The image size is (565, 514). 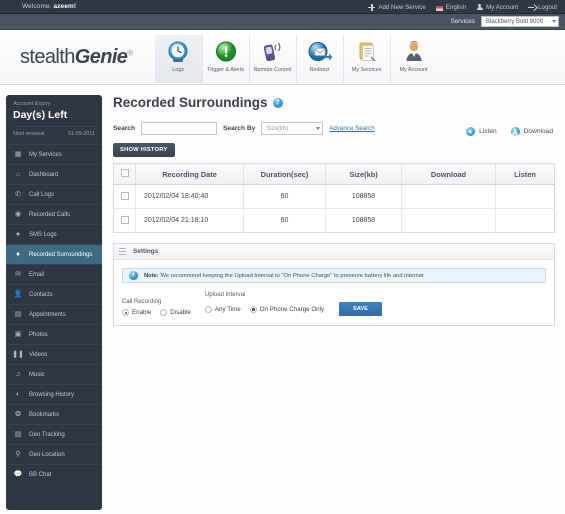 I want to click on sidebar-item-geo-location: ⚲ Geo Location, so click(x=54, y=454).